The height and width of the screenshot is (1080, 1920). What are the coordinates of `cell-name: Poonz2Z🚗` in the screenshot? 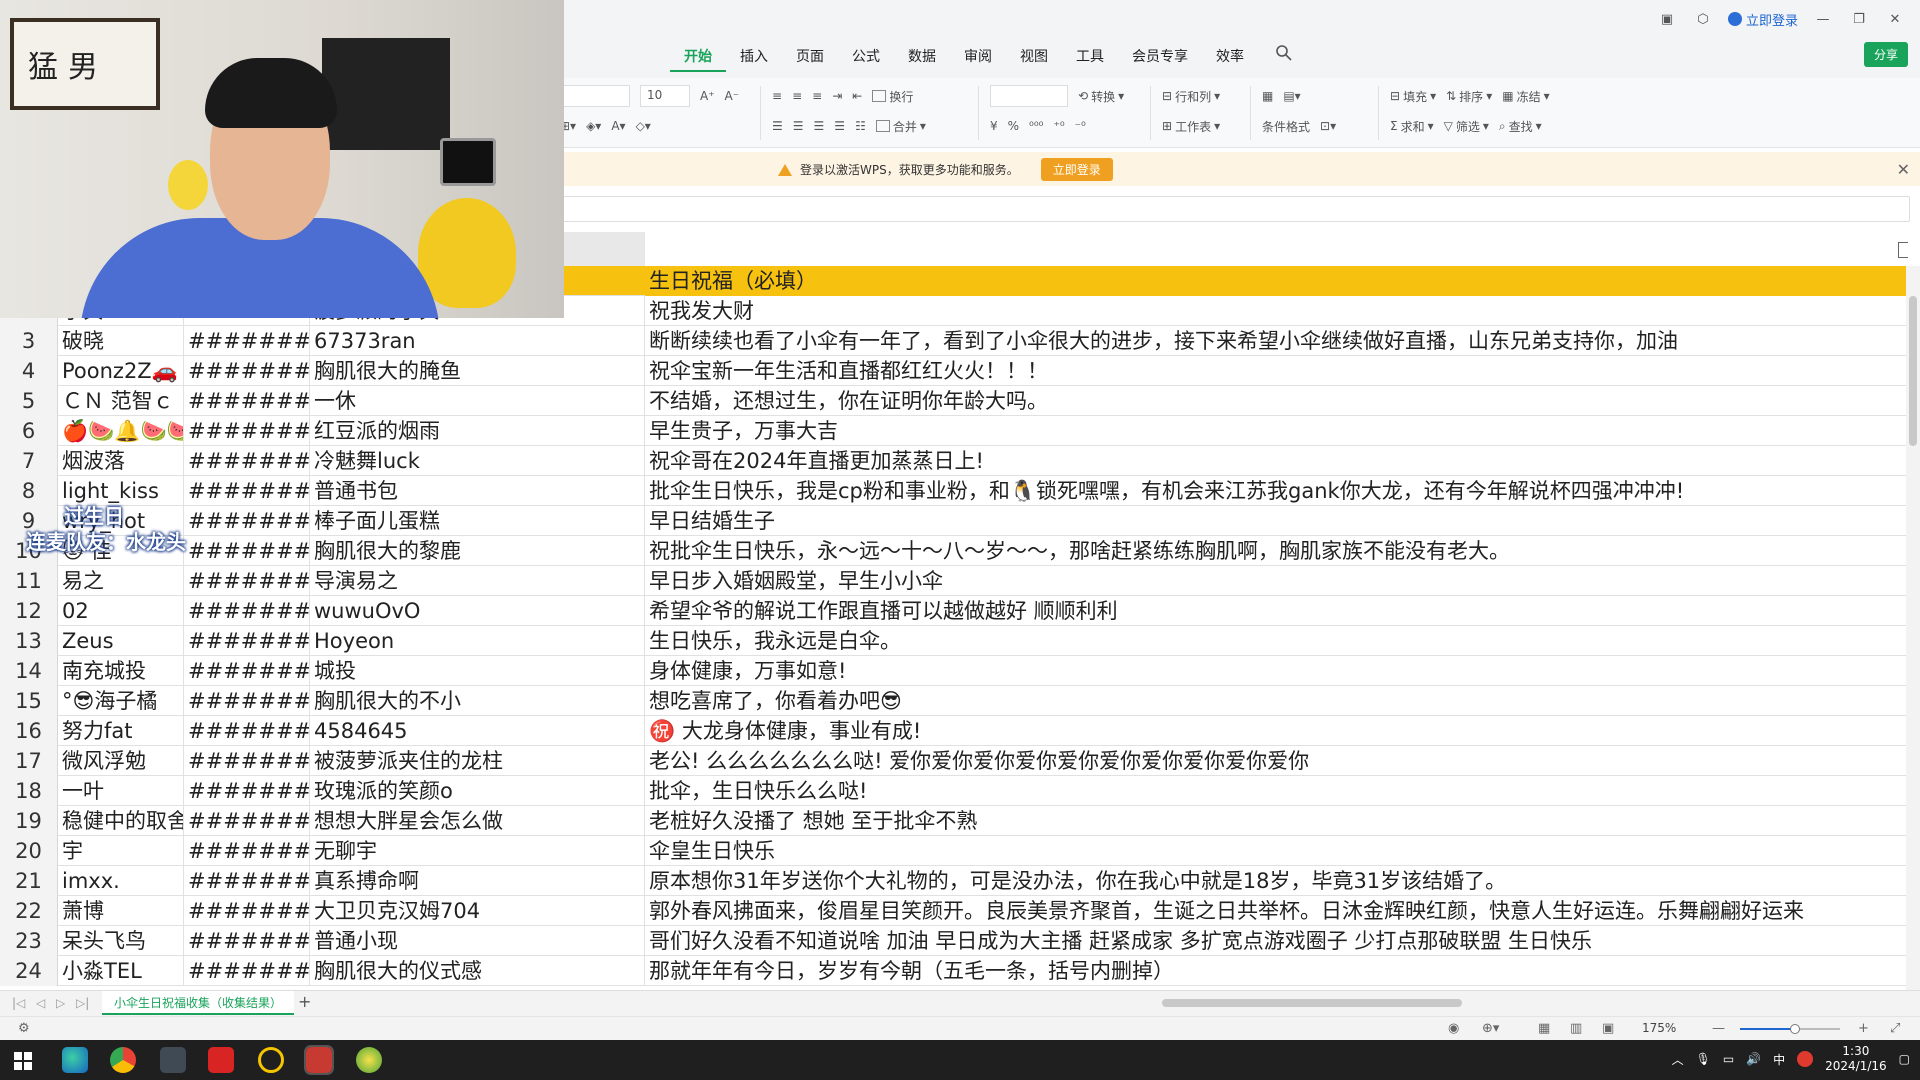 It's located at (121, 371).